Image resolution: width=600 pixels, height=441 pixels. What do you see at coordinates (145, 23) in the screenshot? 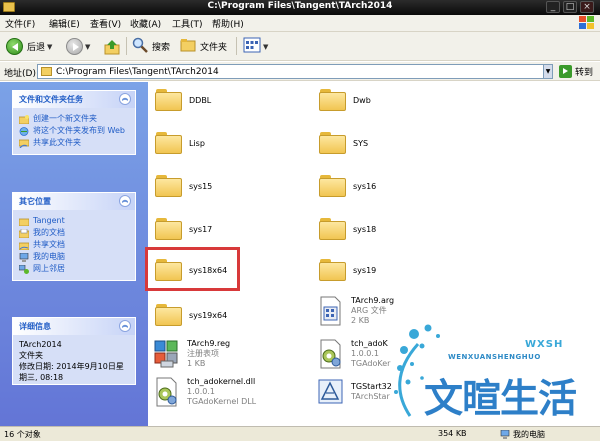
I see `menu-favorites: 收藏(A)` at bounding box center [145, 23].